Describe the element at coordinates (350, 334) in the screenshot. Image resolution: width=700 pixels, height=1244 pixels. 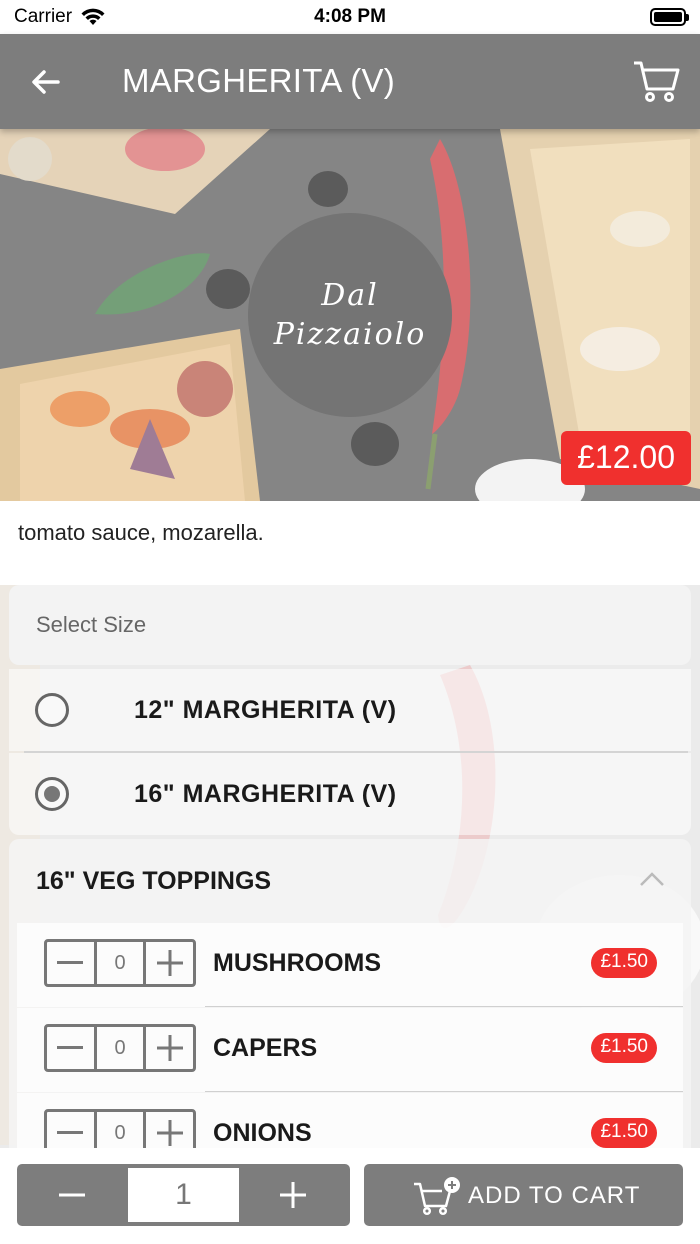
I see `logo-text-line2: Pizzaiolo` at that location.